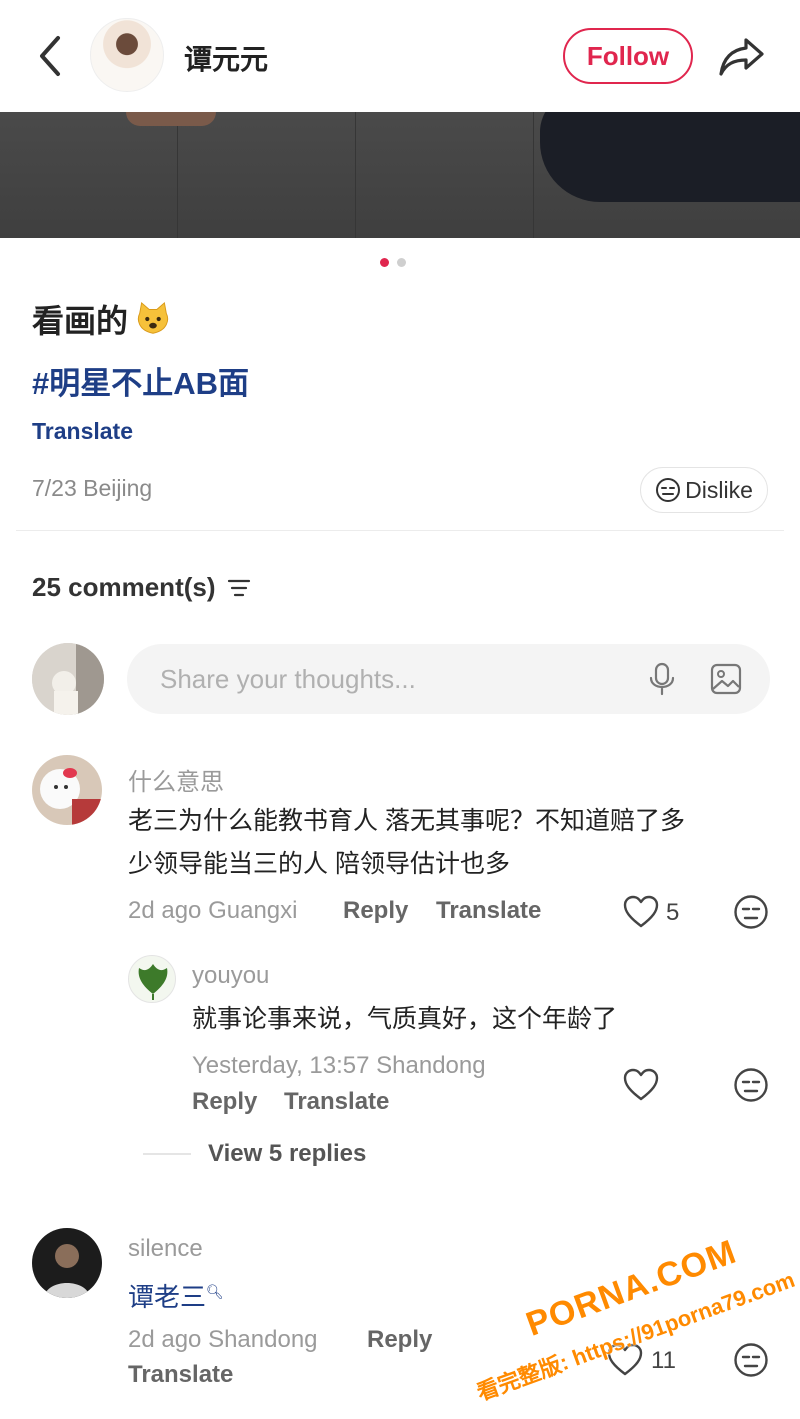 The image size is (800, 1419). I want to click on reply-meta: Yesterday, 13:57 Shandong, so click(339, 1065).